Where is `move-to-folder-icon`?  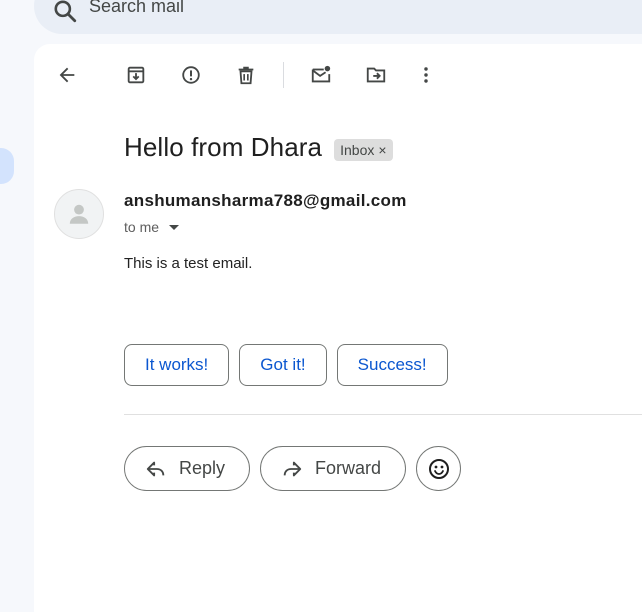 move-to-folder-icon is located at coordinates (376, 75).